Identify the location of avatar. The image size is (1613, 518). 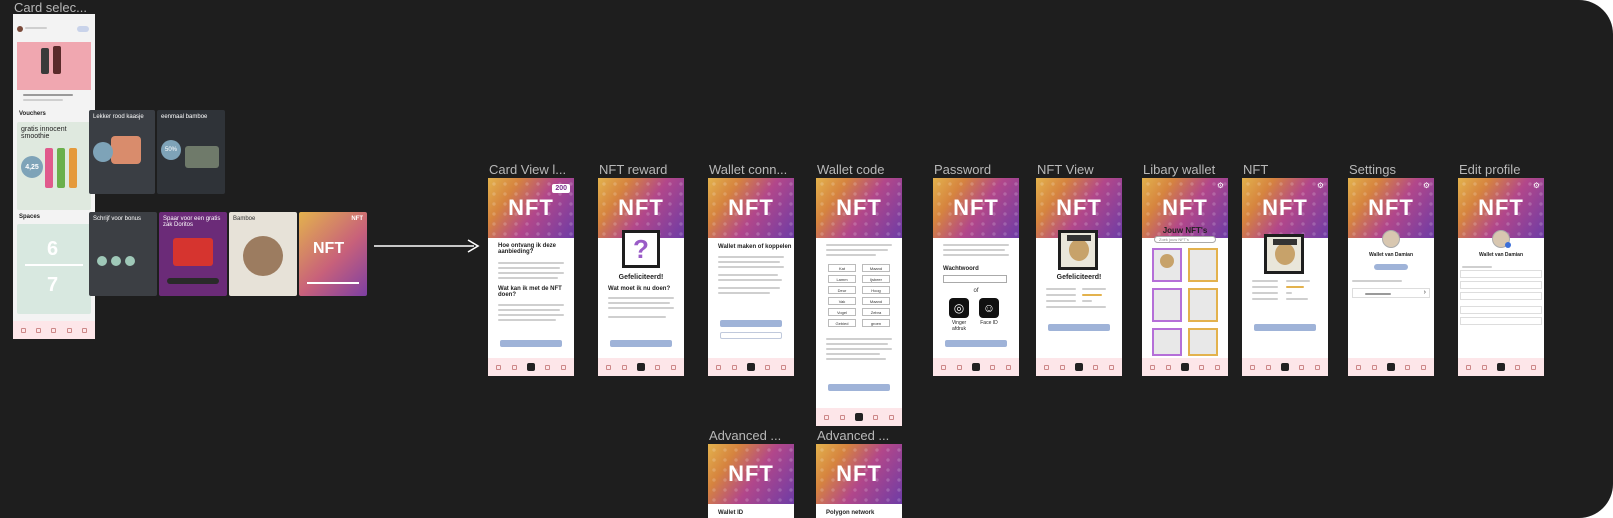
(1391, 239).